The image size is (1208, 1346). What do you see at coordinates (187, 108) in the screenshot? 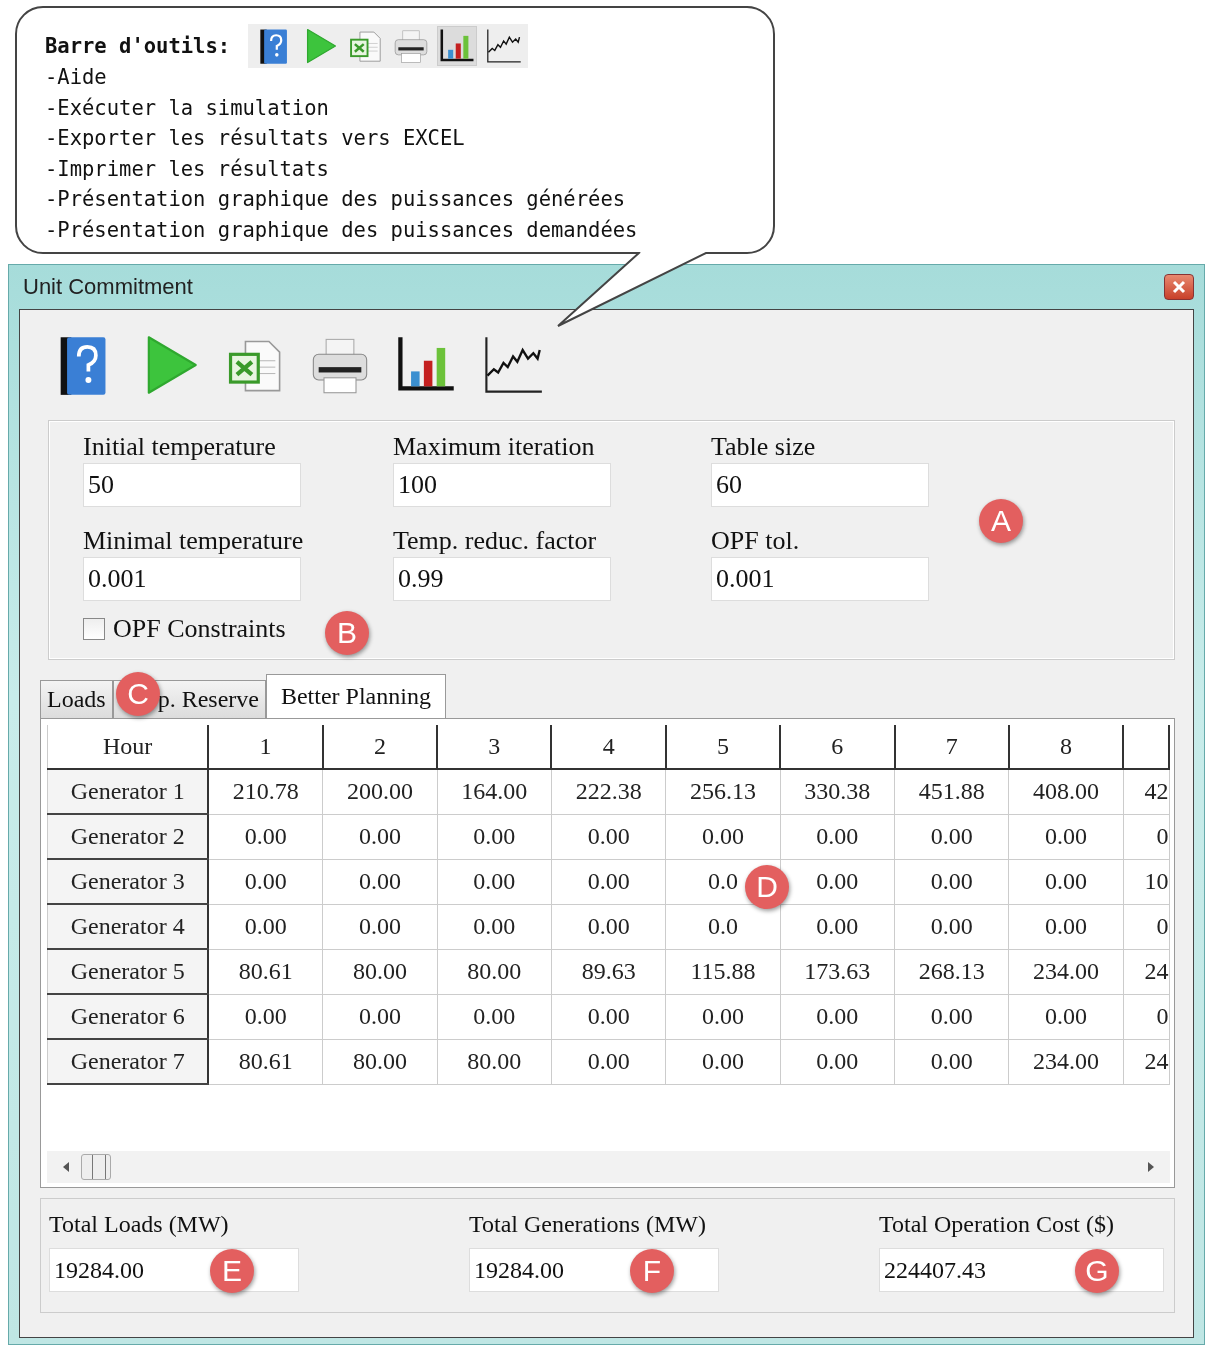
I see `callout-line: -Exécuter la simulation` at bounding box center [187, 108].